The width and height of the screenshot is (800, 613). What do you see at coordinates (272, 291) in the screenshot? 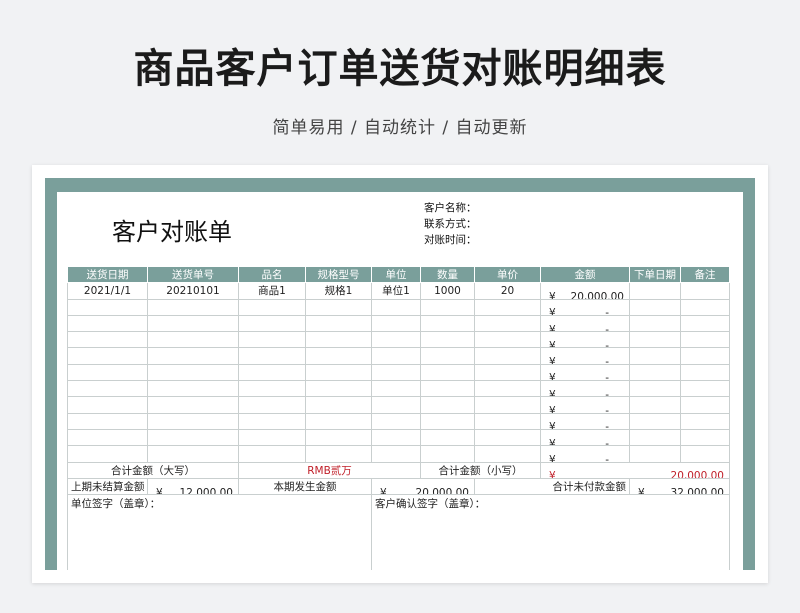
I see `cell-product-name: 商品1` at bounding box center [272, 291].